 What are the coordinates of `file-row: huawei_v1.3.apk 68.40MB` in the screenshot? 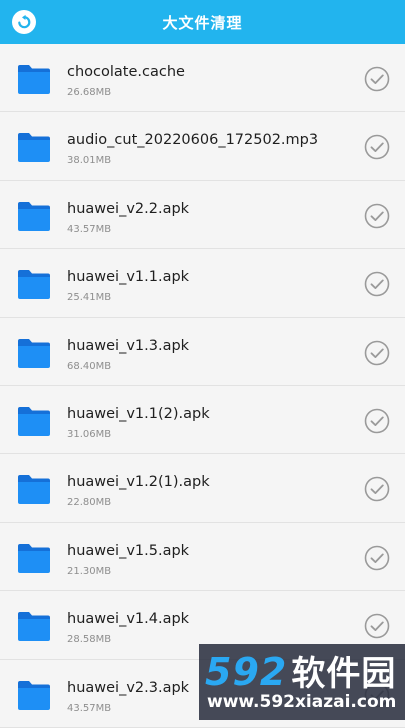 It's located at (202, 351).